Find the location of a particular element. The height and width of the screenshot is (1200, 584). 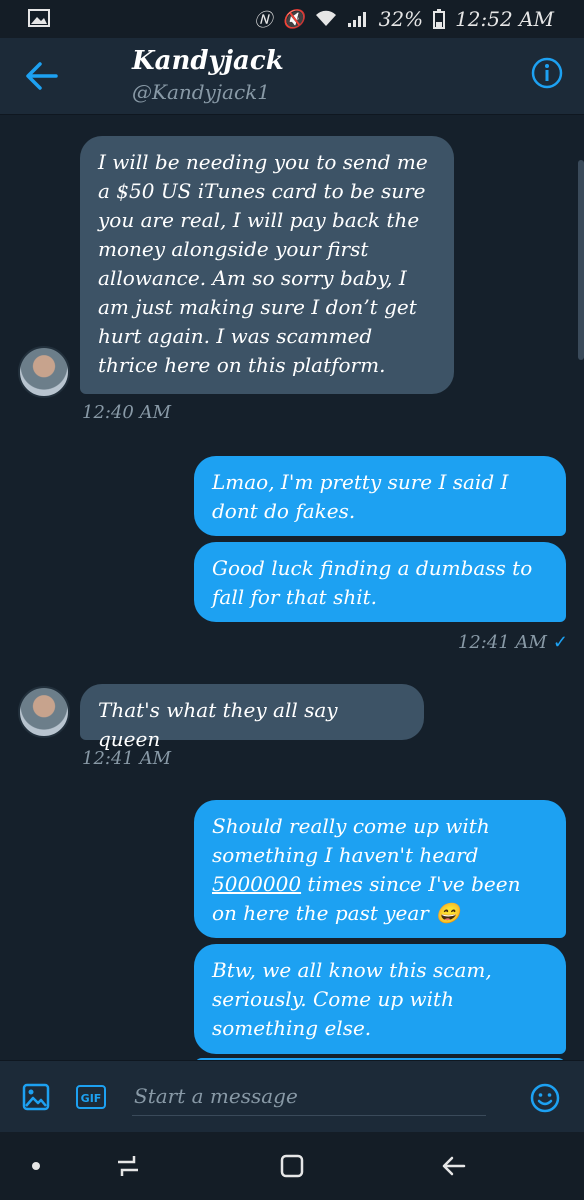

message-composer: GIF is located at coordinates (292, 1096).